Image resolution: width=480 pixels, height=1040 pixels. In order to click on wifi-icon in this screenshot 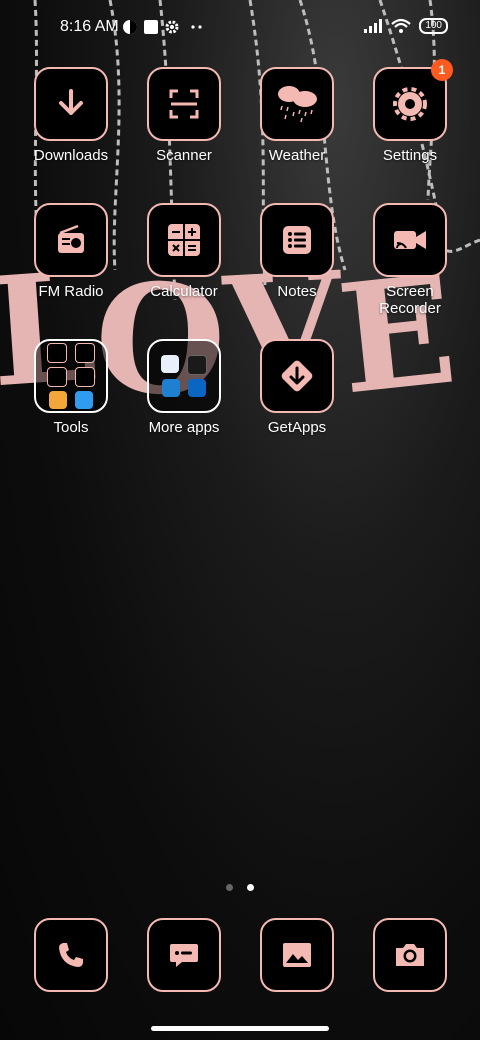, I will do `click(401, 25)`.